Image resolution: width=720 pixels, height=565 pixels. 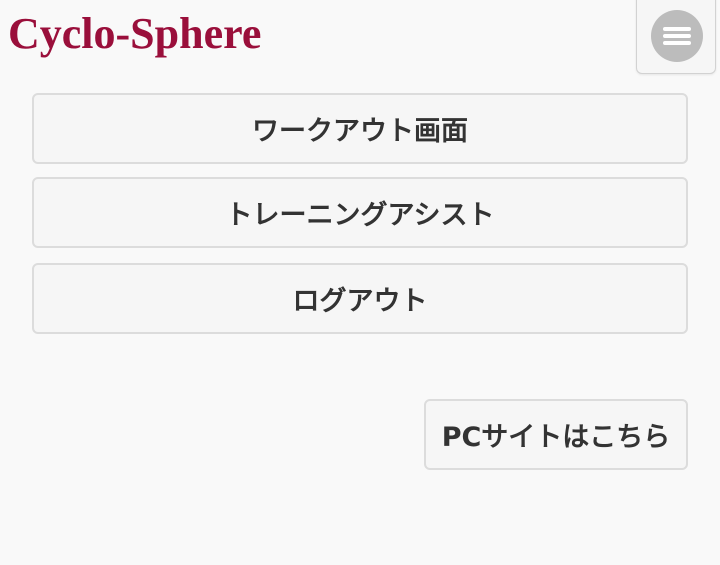 I want to click on logout-button: ログアウト, so click(x=360, y=298).